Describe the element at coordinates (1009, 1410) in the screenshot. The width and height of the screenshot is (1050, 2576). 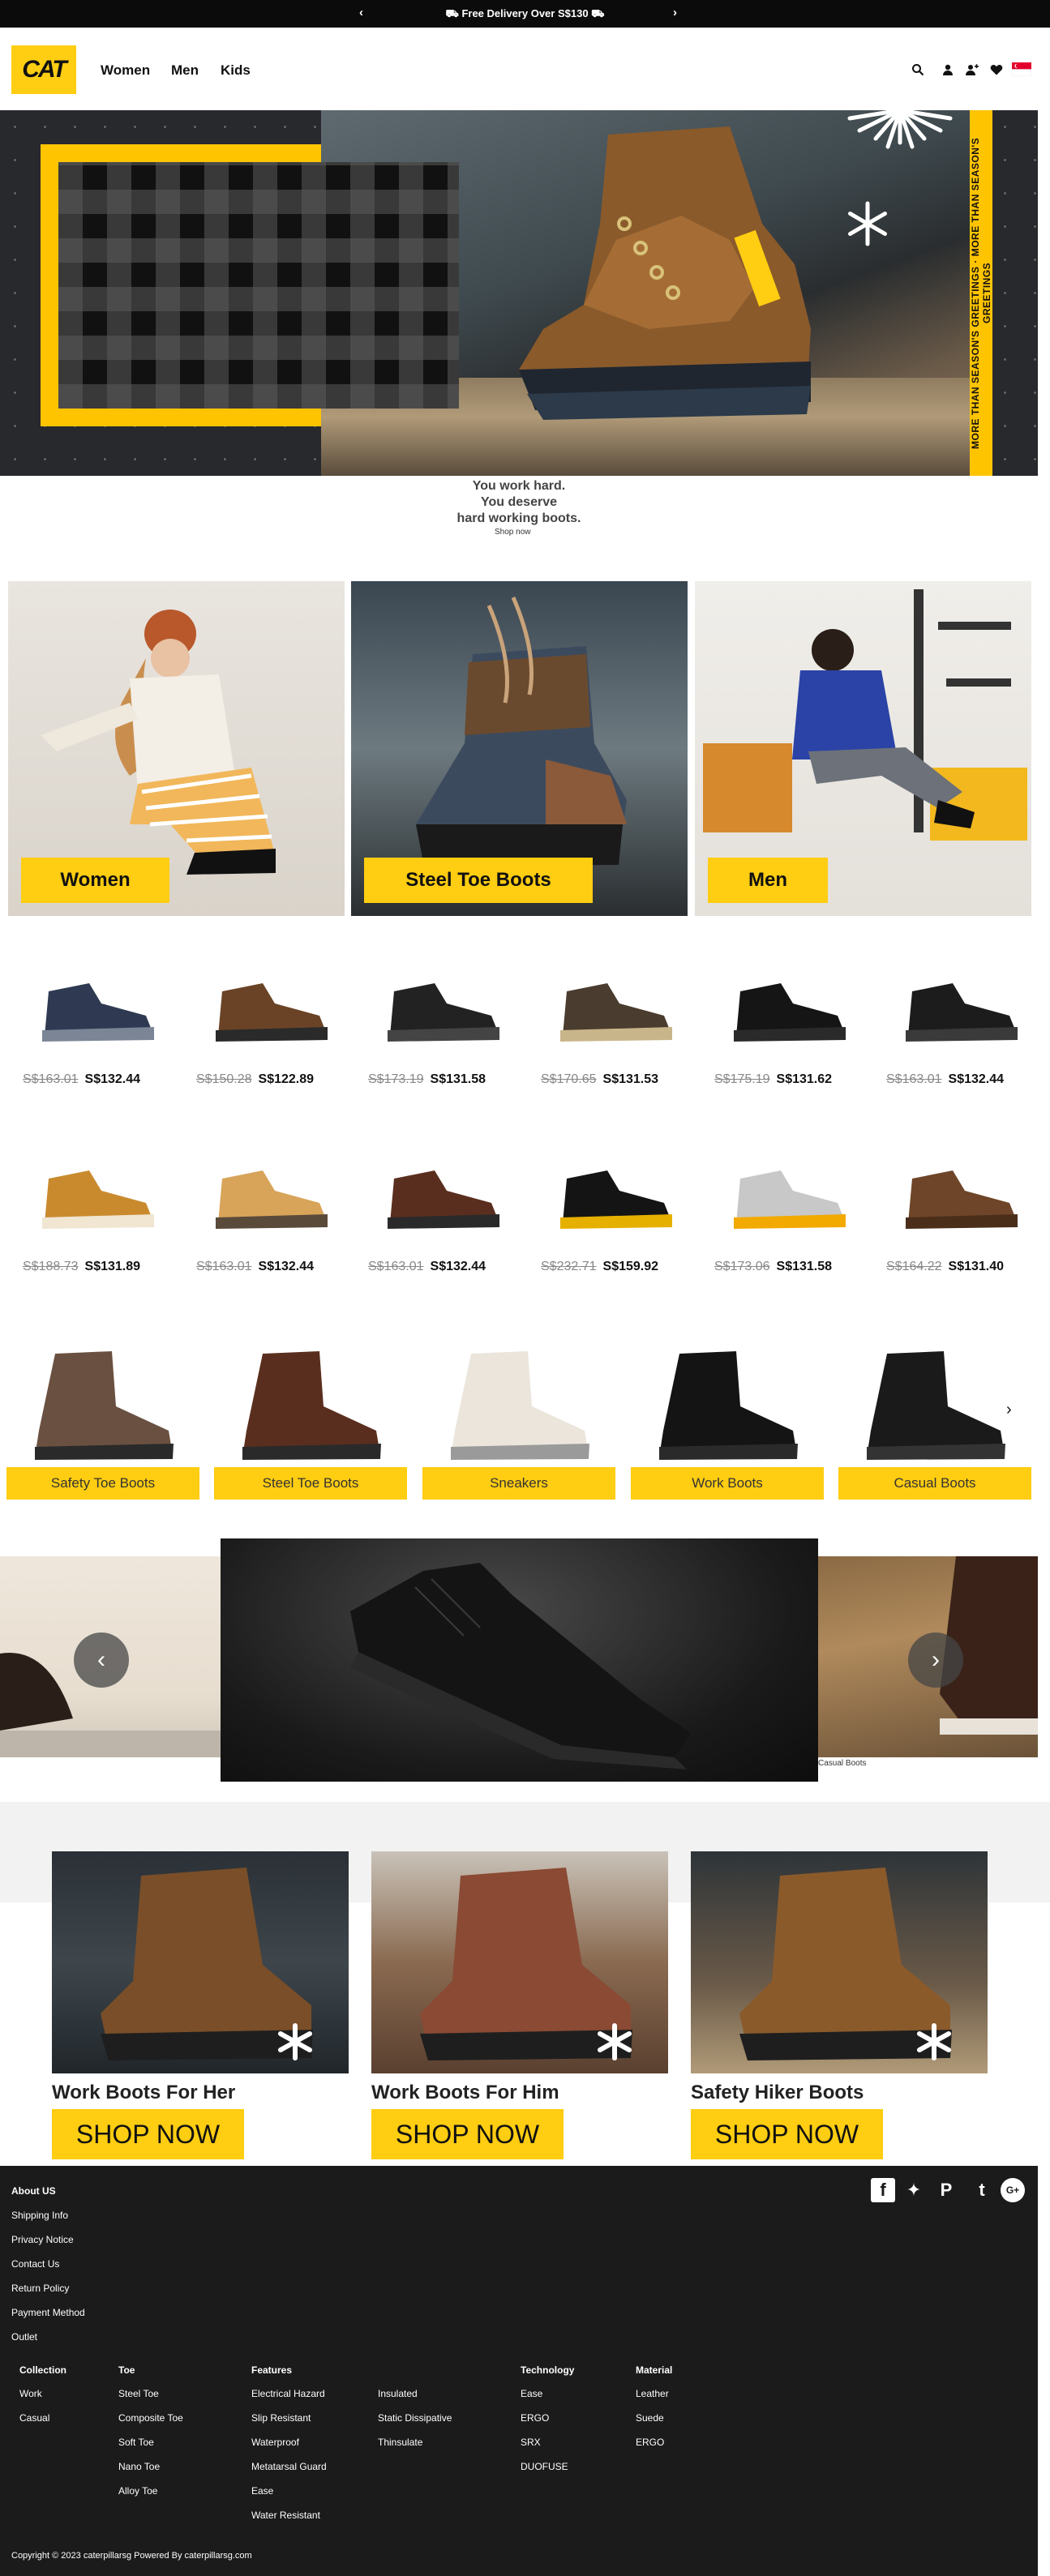
I see `strip-next-arrow: ›` at that location.